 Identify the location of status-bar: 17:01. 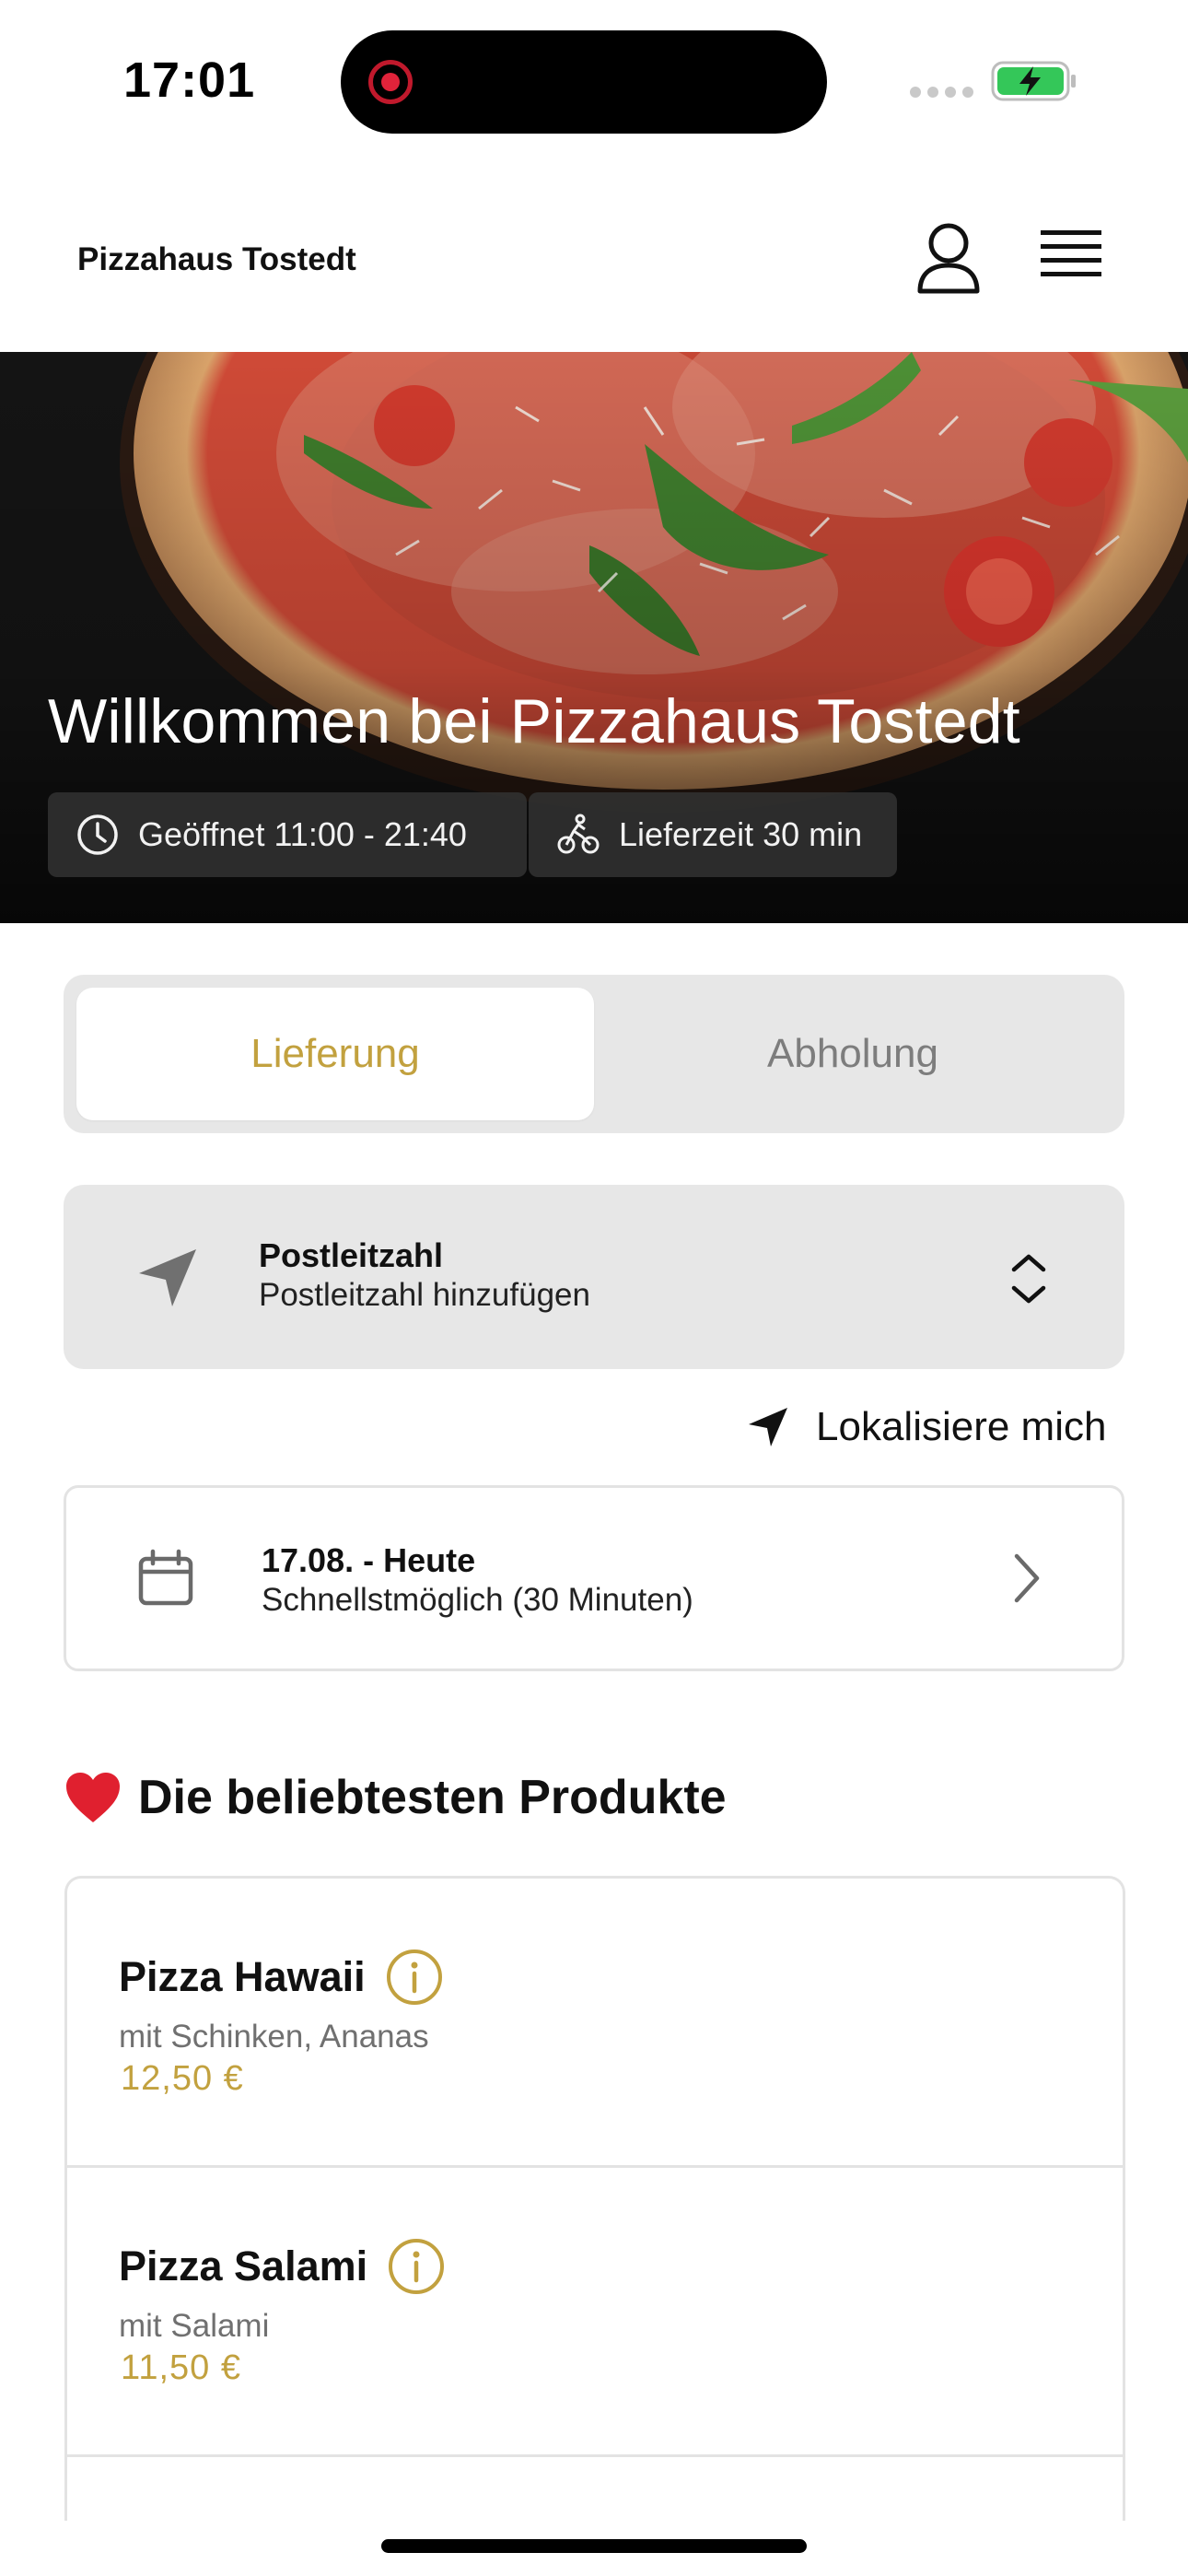
(594, 78).